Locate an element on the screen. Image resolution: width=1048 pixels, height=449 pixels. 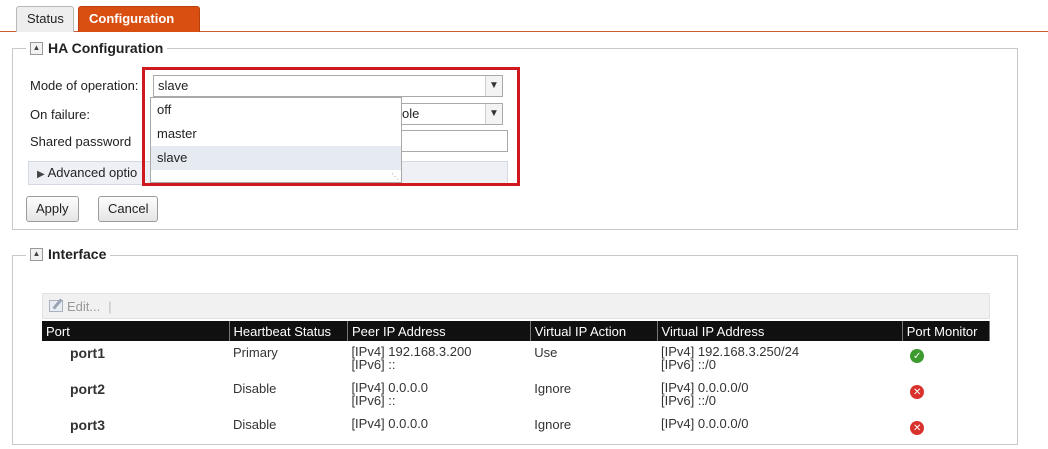
port-monitor-cell: ✓ is located at coordinates (945, 359).